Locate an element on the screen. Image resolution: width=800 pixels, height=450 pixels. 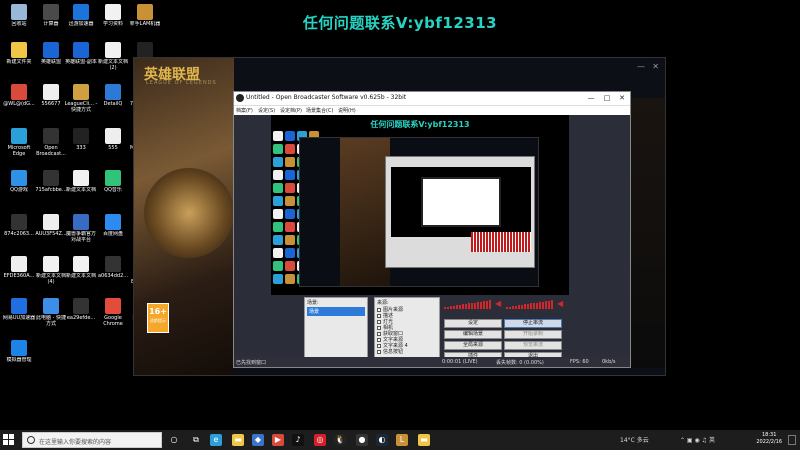
mic-speaker-icon: ◀ is located at coordinates (560, 304).